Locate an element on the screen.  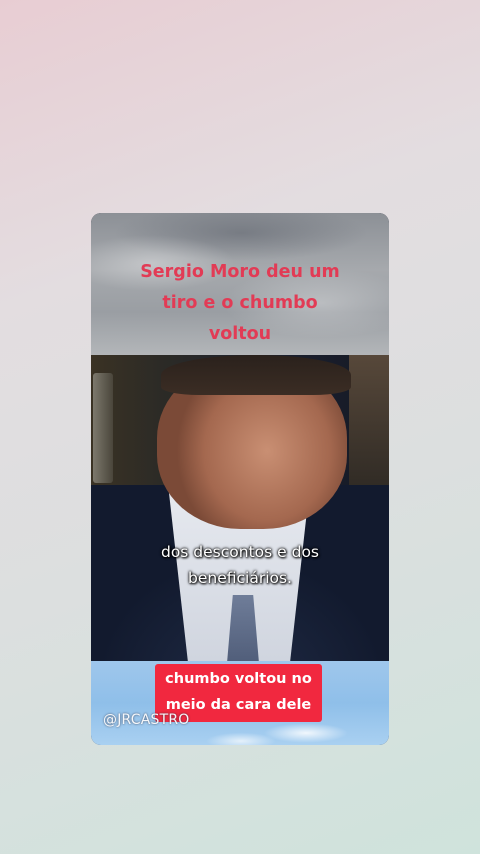
hair-shape is located at coordinates (256, 375).